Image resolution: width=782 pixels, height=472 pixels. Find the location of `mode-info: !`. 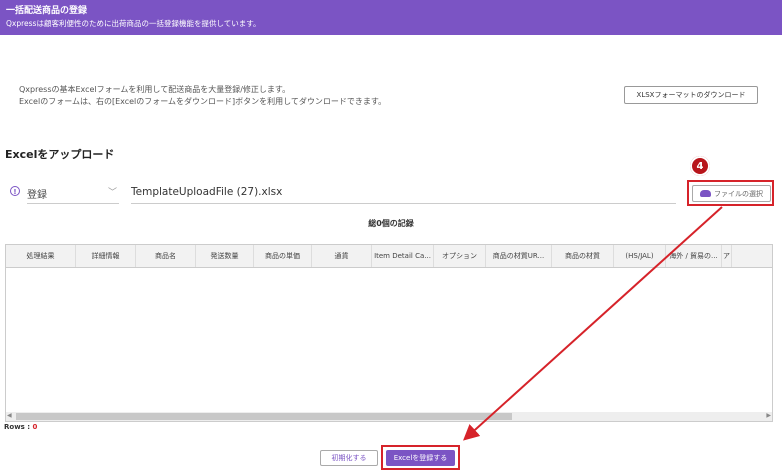

mode-info: ! is located at coordinates (15, 191).